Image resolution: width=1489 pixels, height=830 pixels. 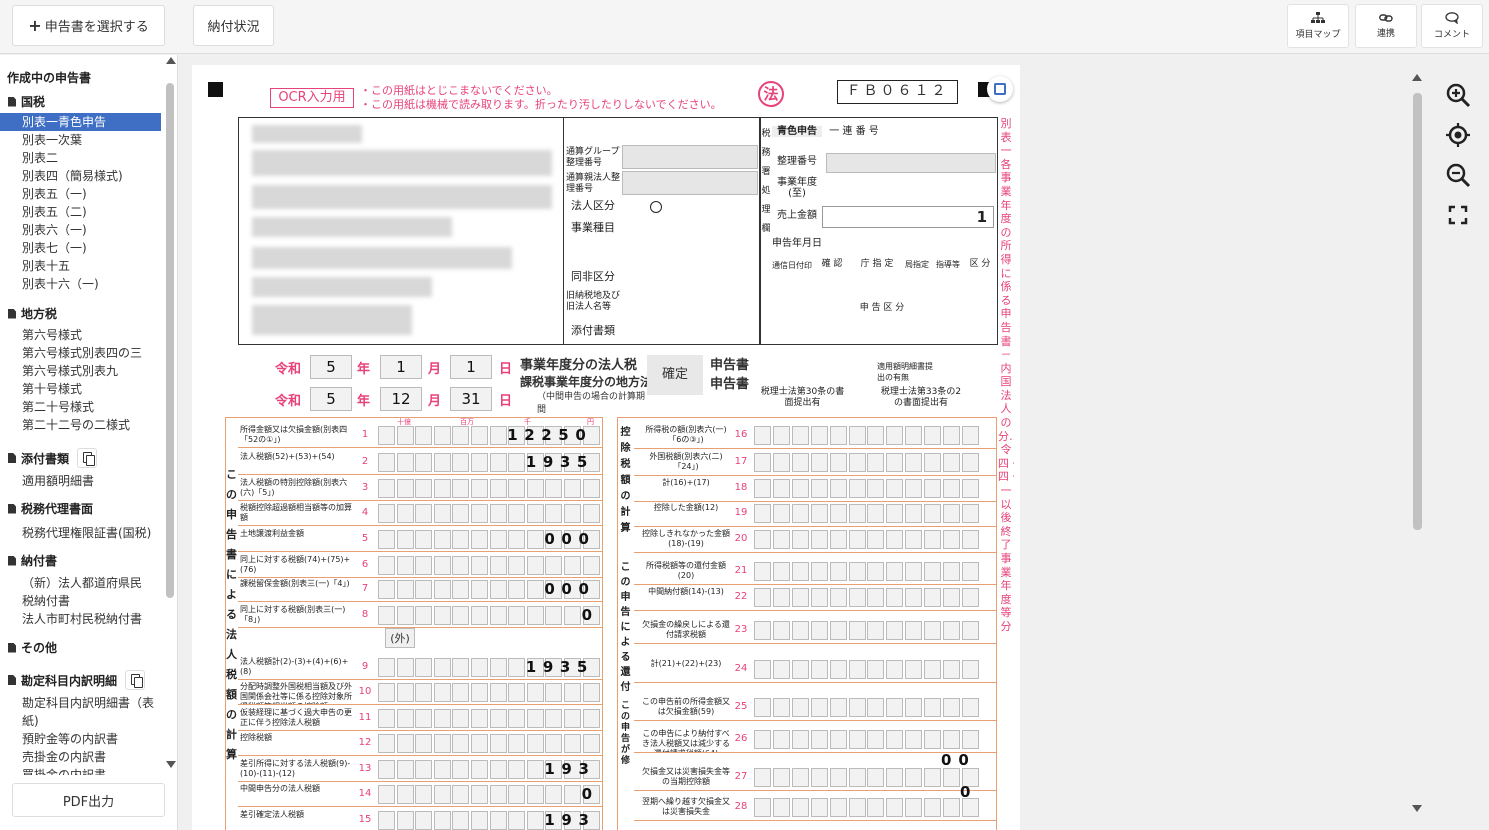 What do you see at coordinates (171, 764) in the screenshot?
I see `scroll-down-arrow` at bounding box center [171, 764].